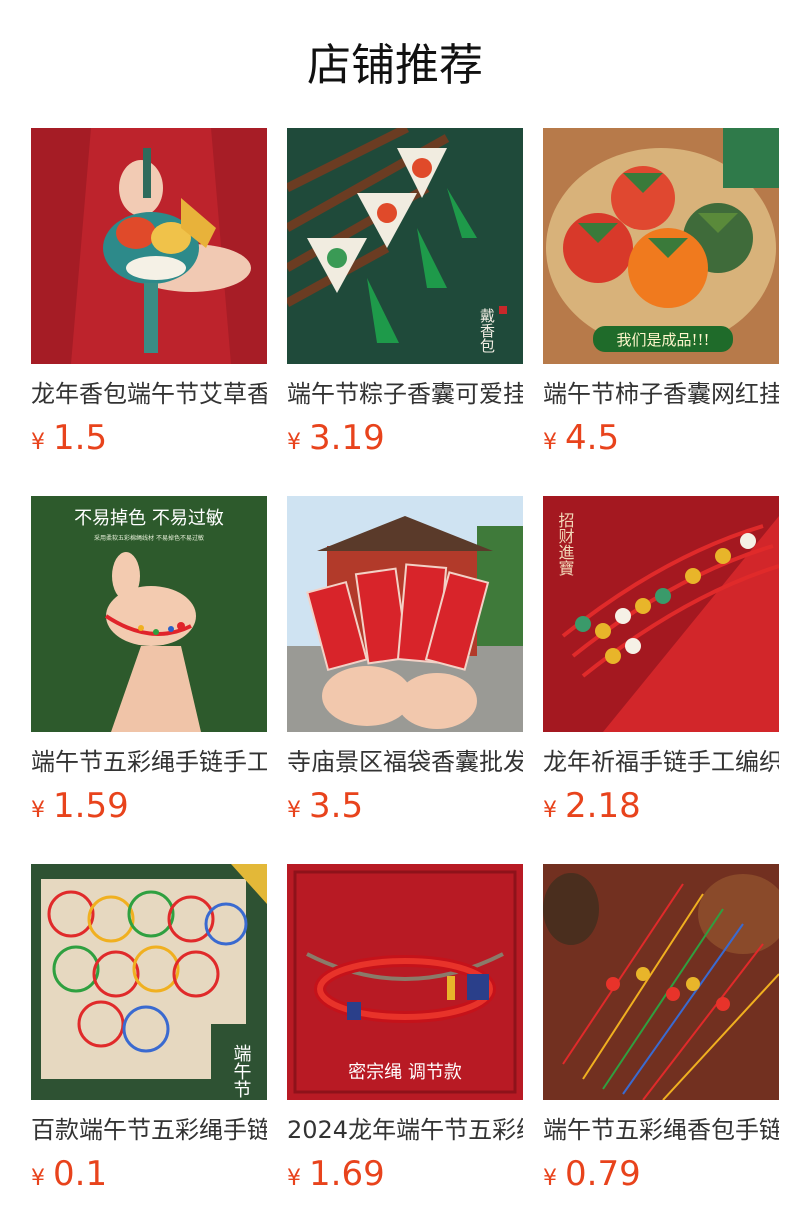  Describe the element at coordinates (149, 438) in the screenshot. I see `price-row: ¥1.5` at that location.